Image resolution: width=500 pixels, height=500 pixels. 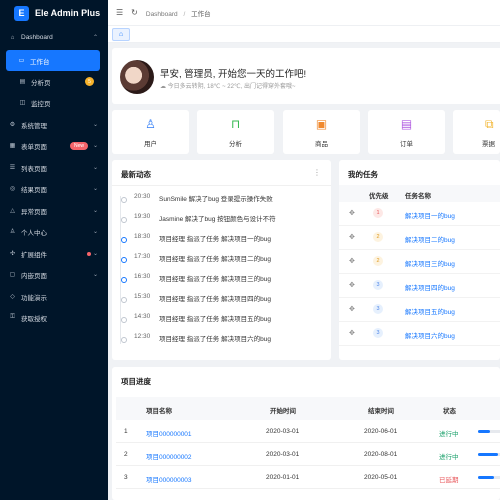 I want to click on end-time: 2020-05-01, so click(x=381, y=477).